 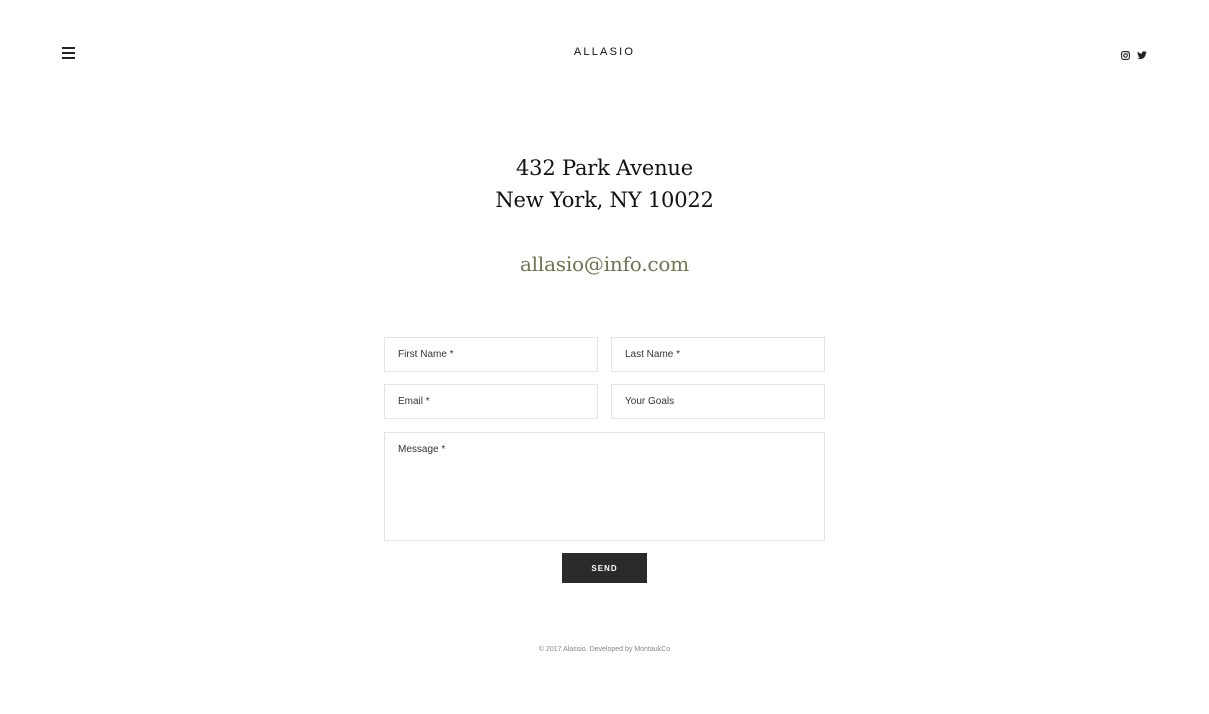 What do you see at coordinates (1125, 53) in the screenshot?
I see `instagram-icon` at bounding box center [1125, 53].